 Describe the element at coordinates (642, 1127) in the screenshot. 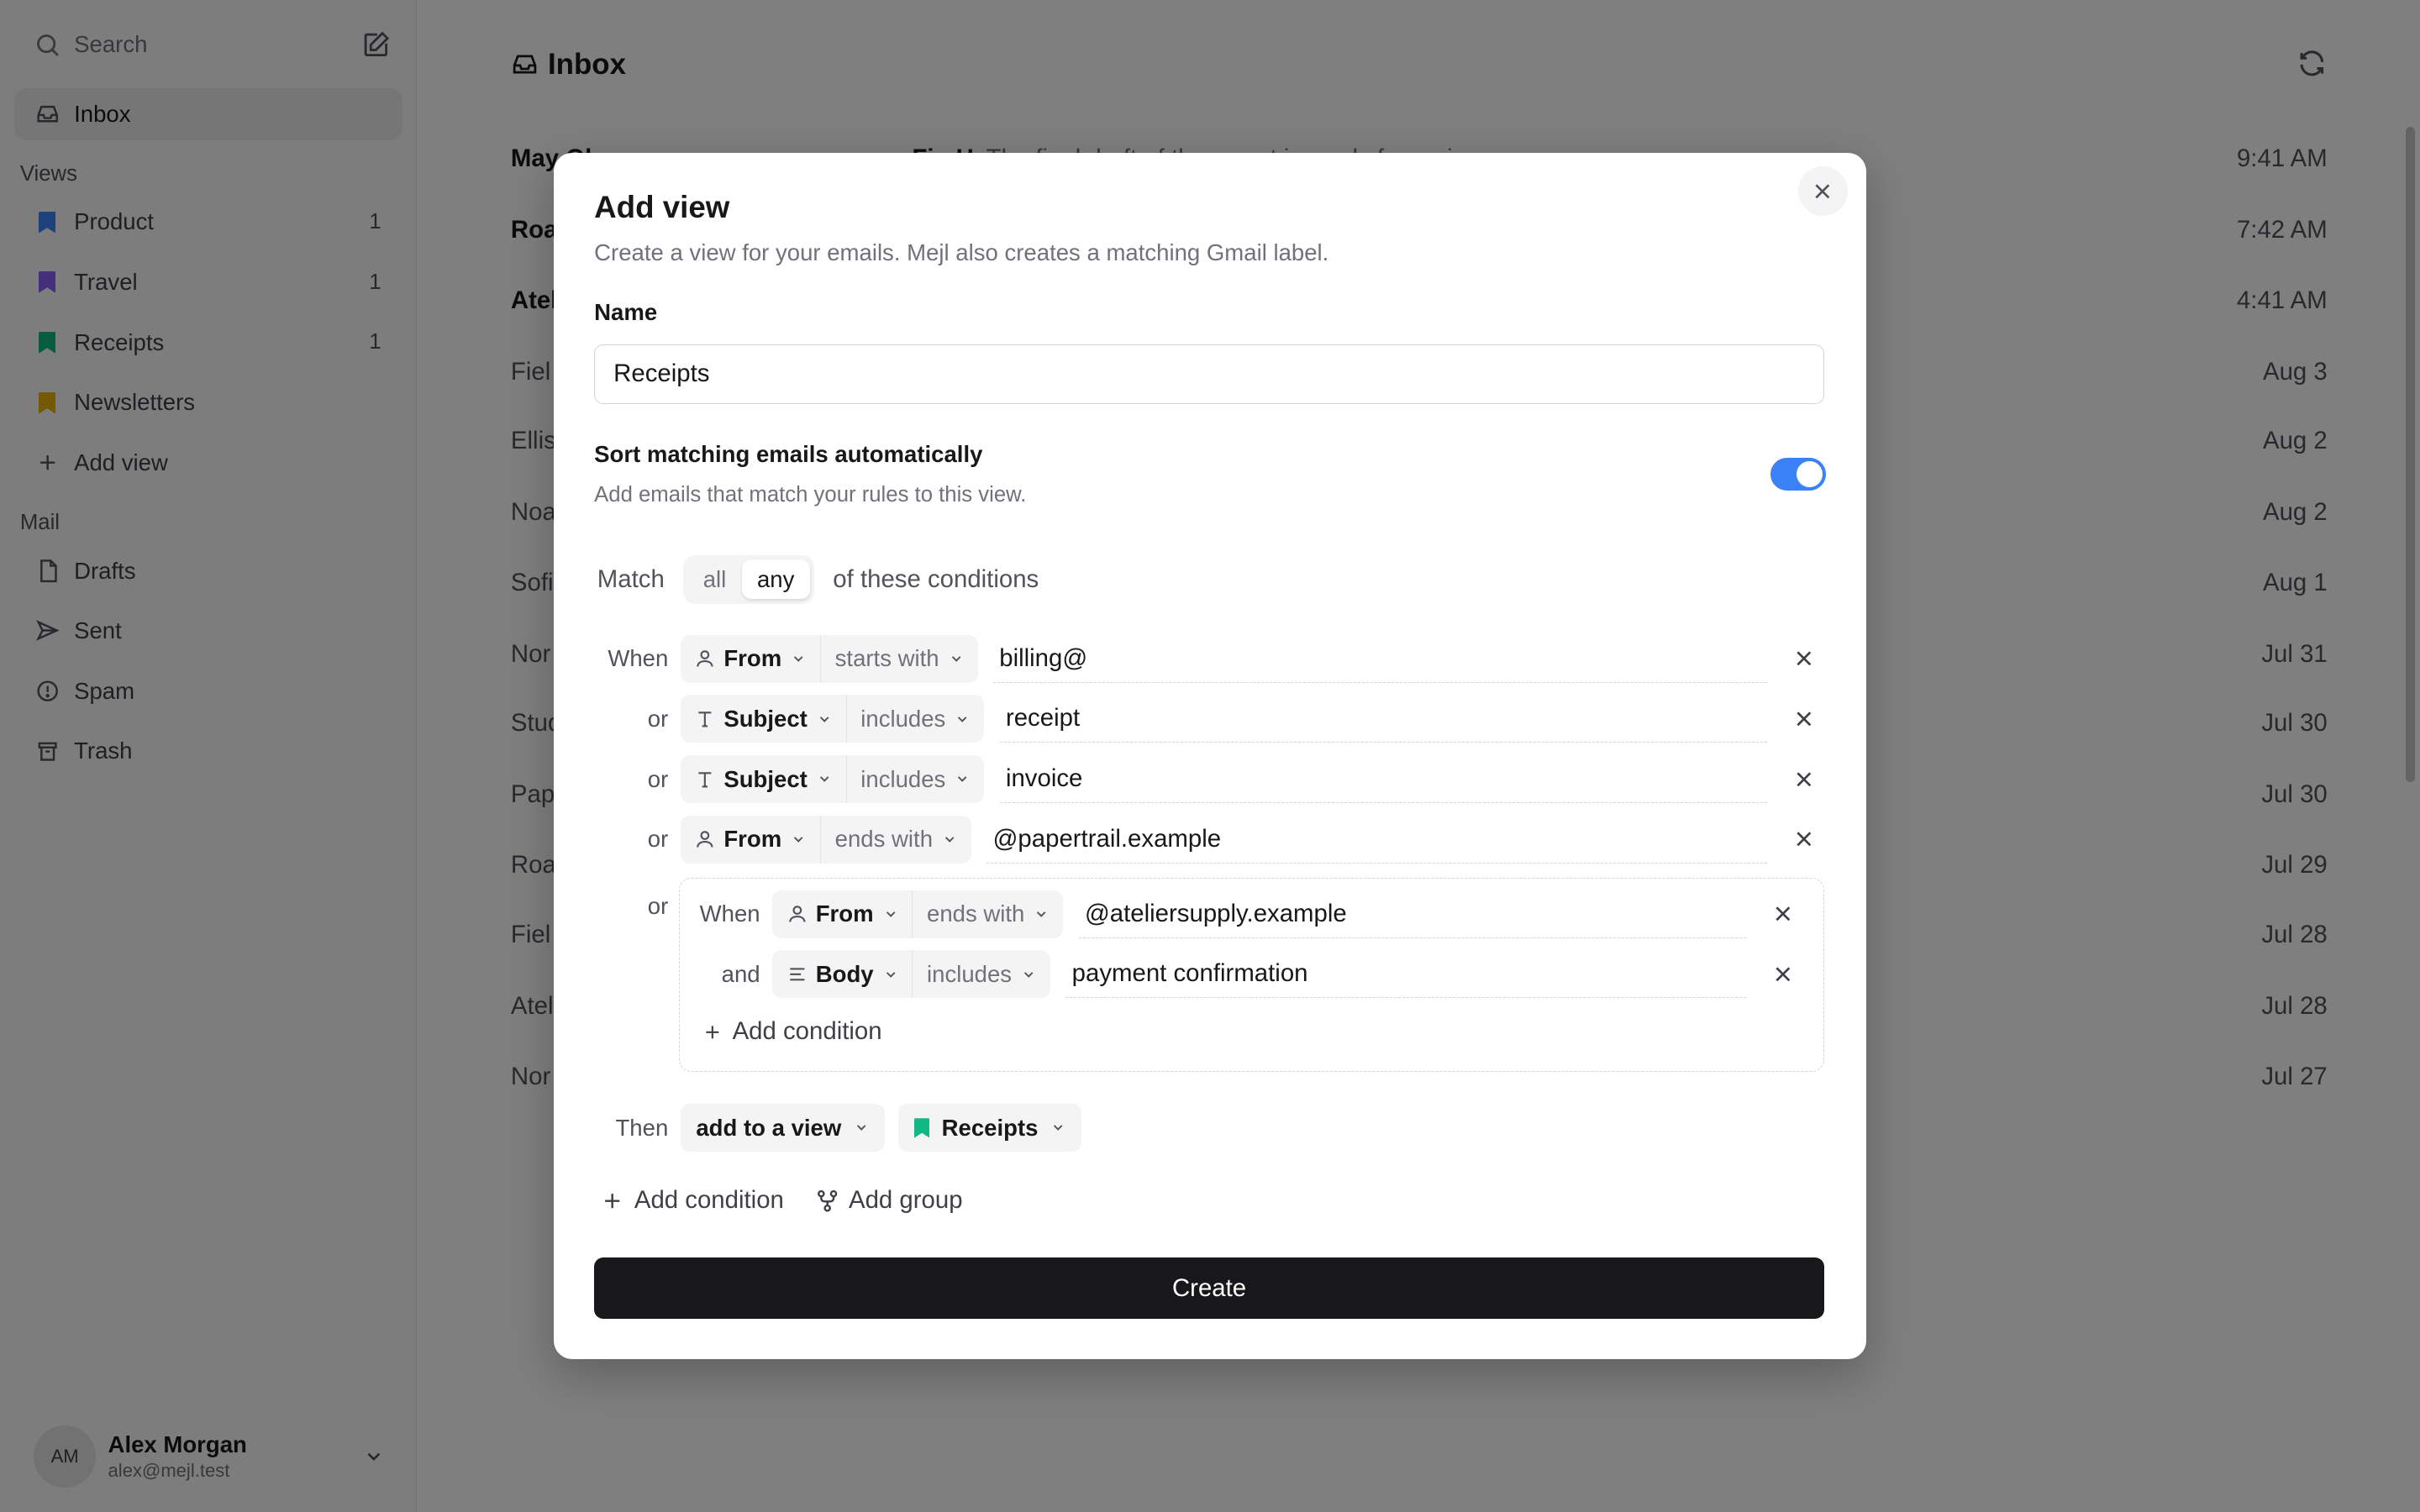

I see `then-label: Then` at that location.